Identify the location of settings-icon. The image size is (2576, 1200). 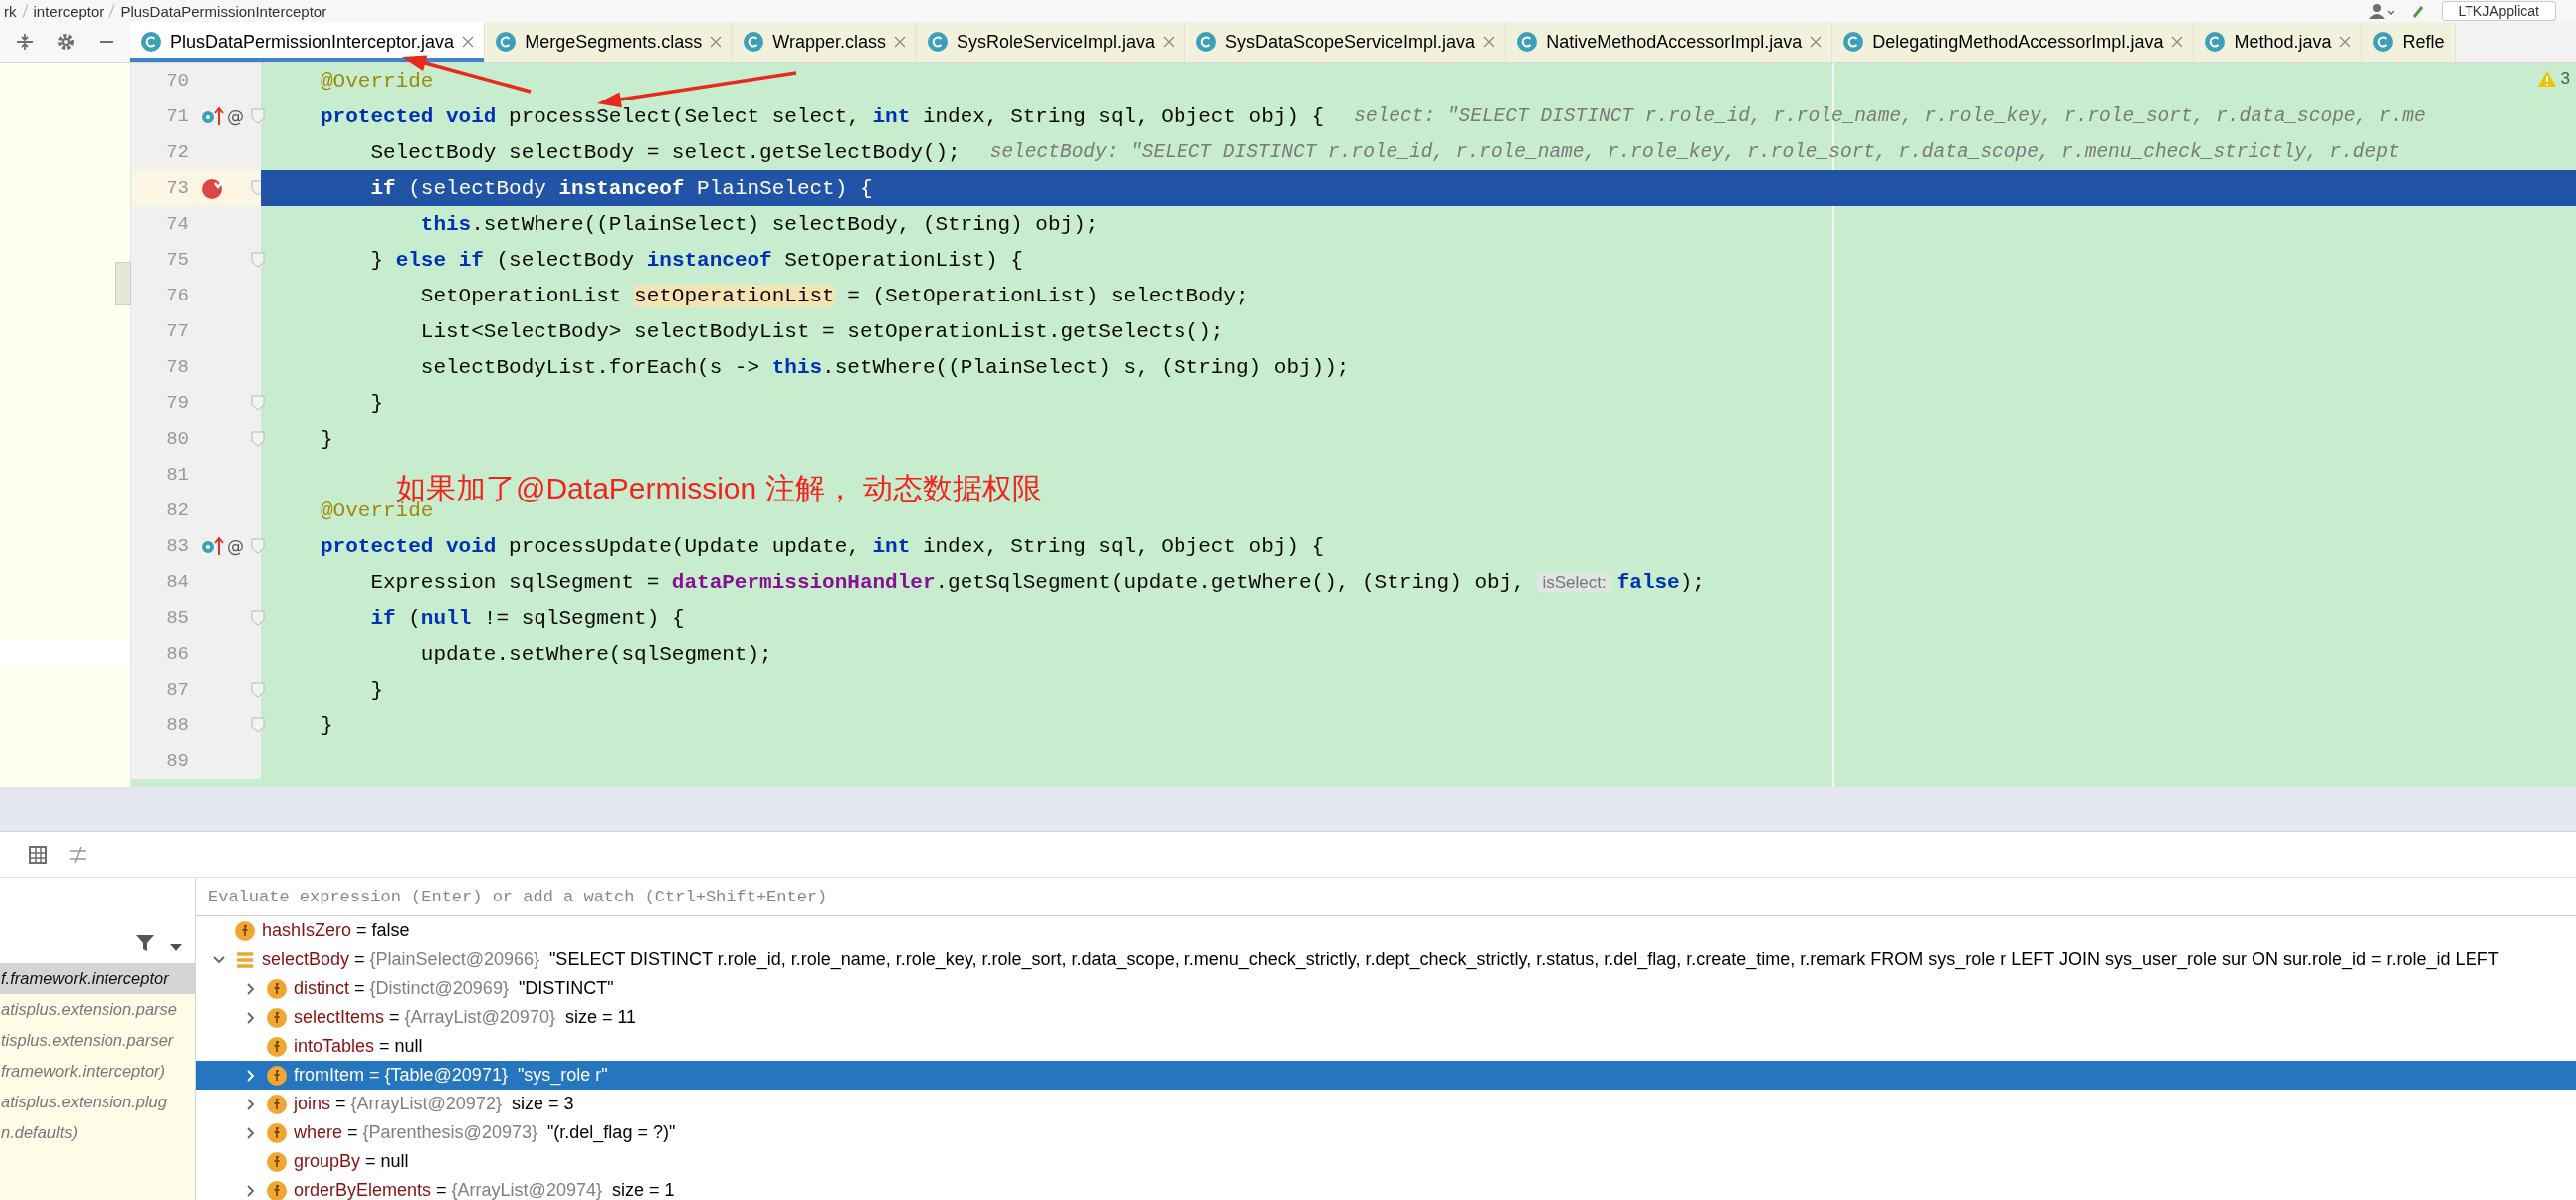
(65, 42).